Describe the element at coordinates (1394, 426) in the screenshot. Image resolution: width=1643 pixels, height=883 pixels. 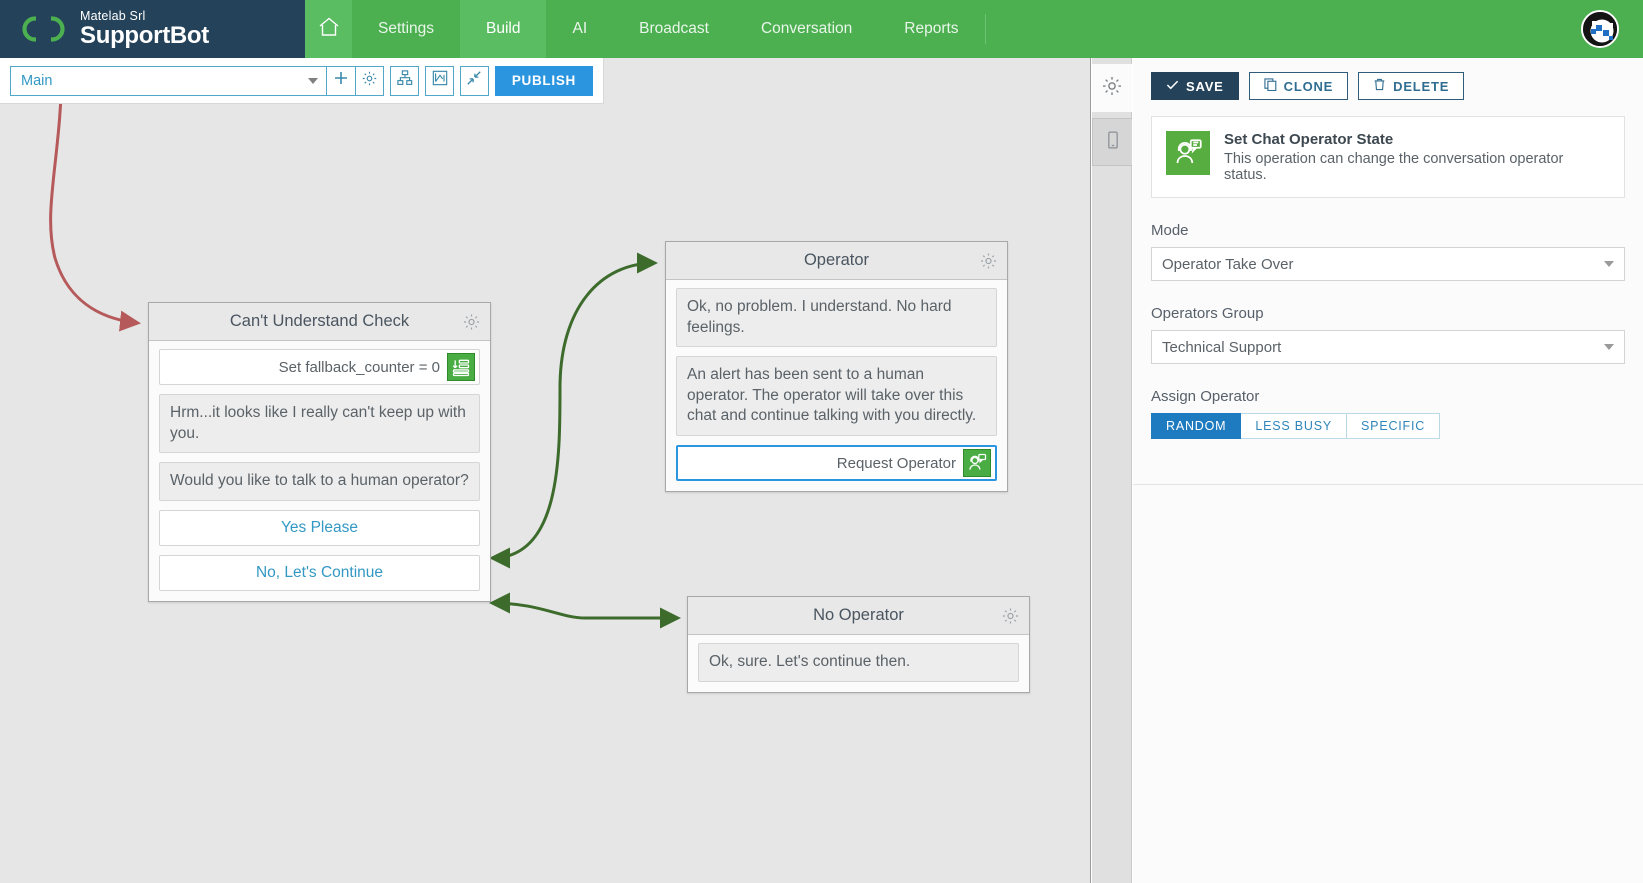
I see `assign-operator-option-specific: SPECIFIC` at that location.